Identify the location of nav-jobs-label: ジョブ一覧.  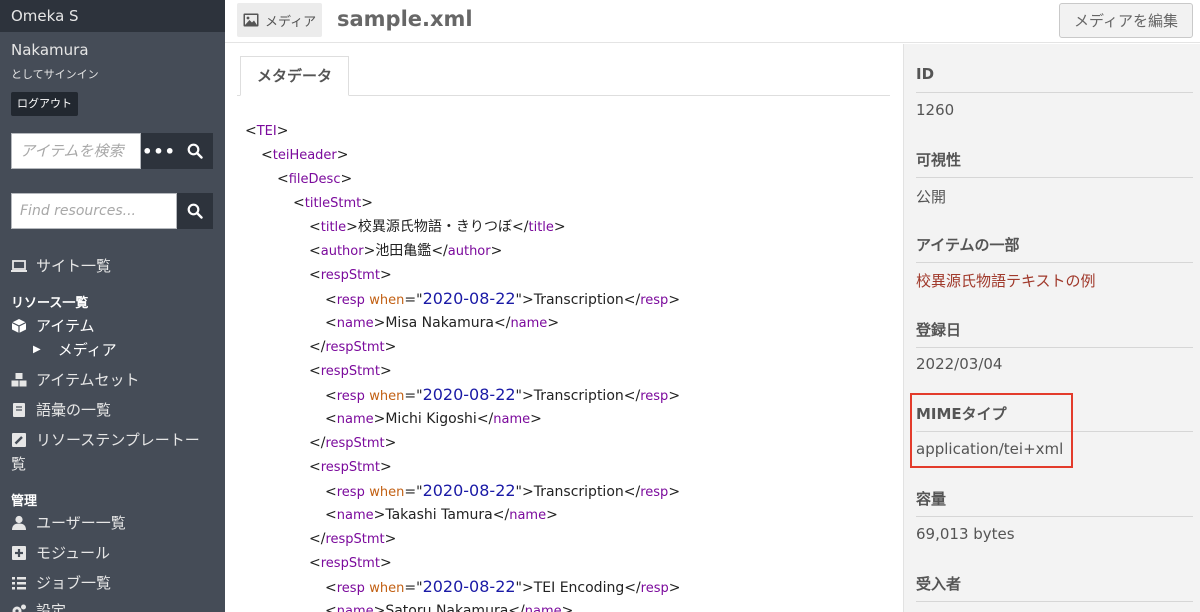
(74, 583).